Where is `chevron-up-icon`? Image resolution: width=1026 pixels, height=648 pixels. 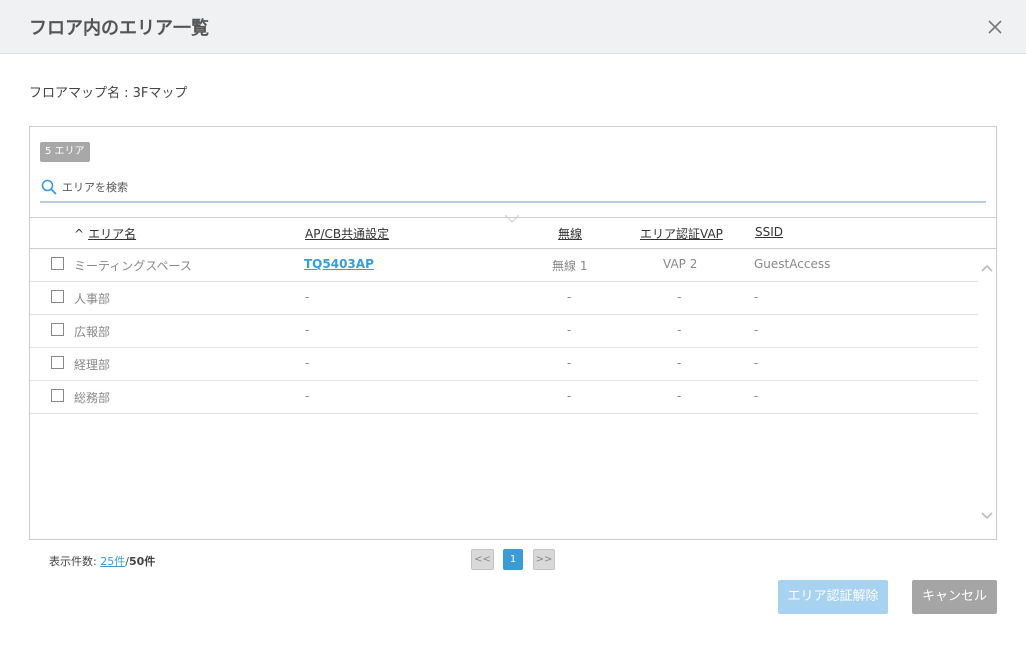 chevron-up-icon is located at coordinates (987, 268).